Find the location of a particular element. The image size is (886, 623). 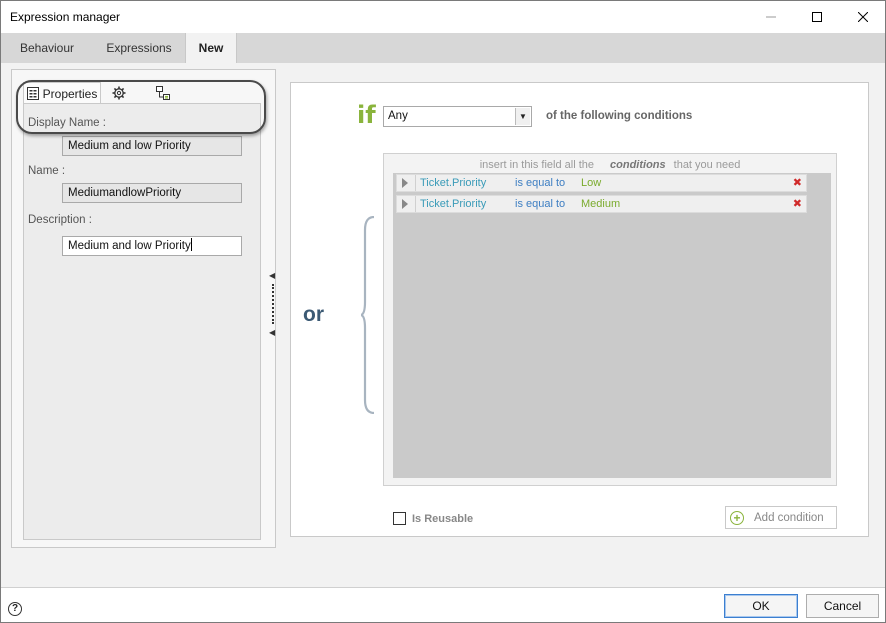

description-label: Description : is located at coordinates (60, 220).